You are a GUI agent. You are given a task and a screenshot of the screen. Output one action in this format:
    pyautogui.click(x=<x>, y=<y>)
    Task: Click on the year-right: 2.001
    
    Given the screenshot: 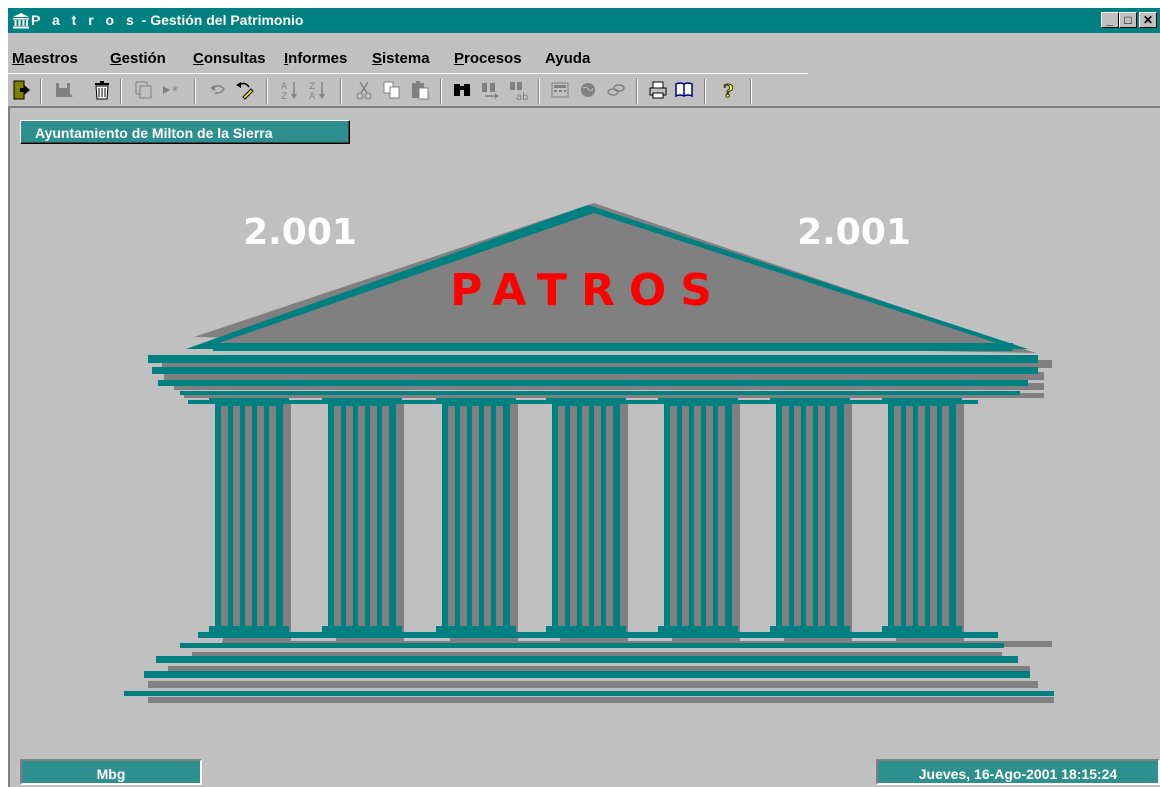 What is the action you would take?
    pyautogui.click(x=854, y=232)
    